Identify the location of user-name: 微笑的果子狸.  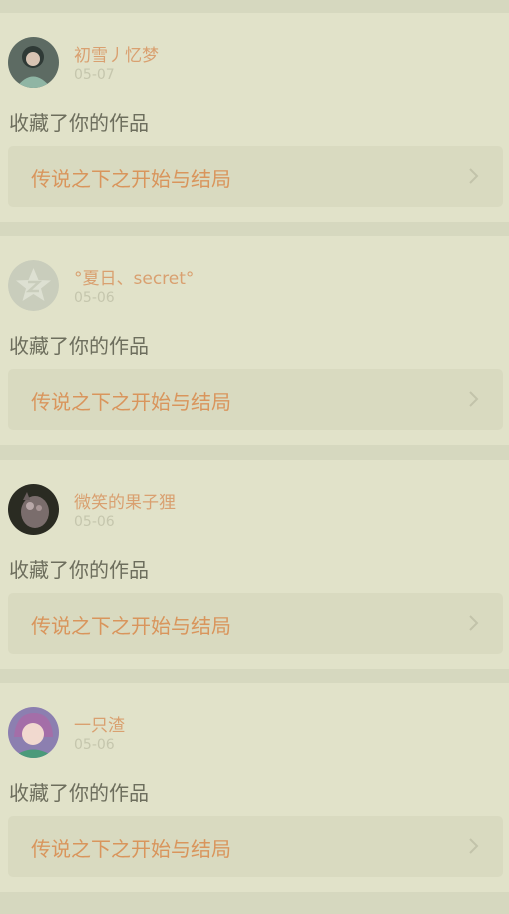
(125, 500).